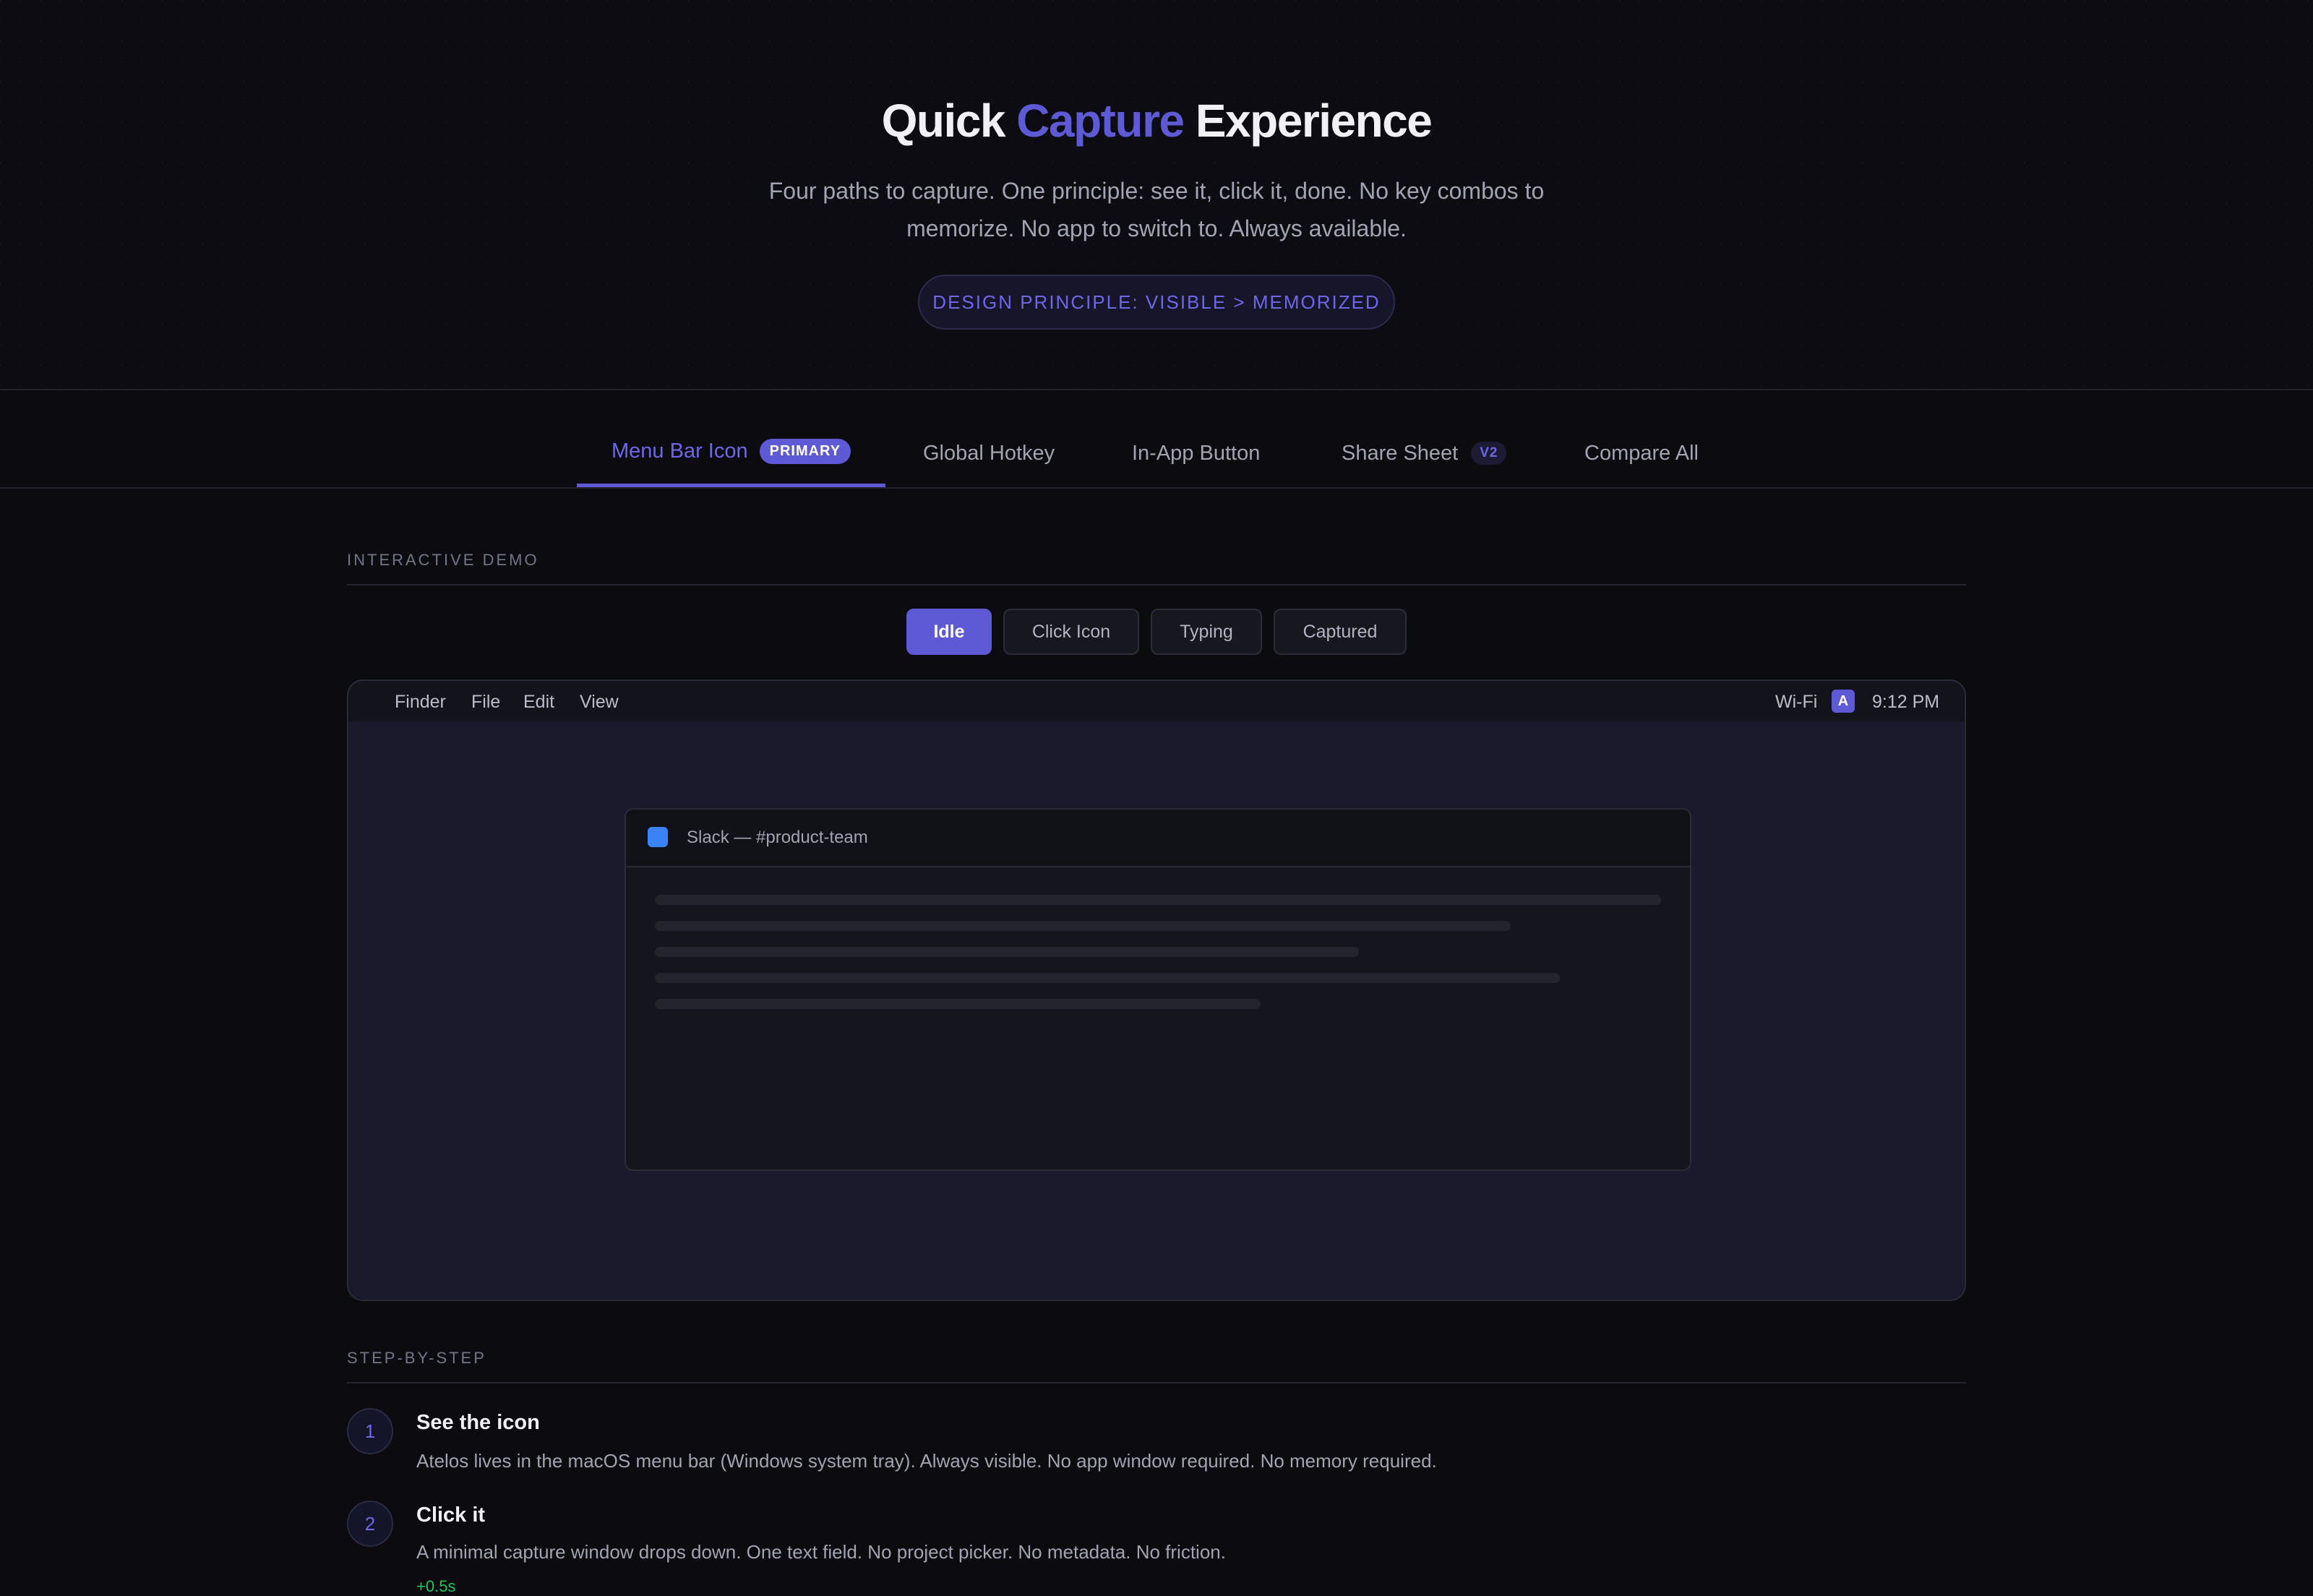 The width and height of the screenshot is (2313, 1596). Describe the element at coordinates (370, 1524) in the screenshot. I see `step-number: 2` at that location.